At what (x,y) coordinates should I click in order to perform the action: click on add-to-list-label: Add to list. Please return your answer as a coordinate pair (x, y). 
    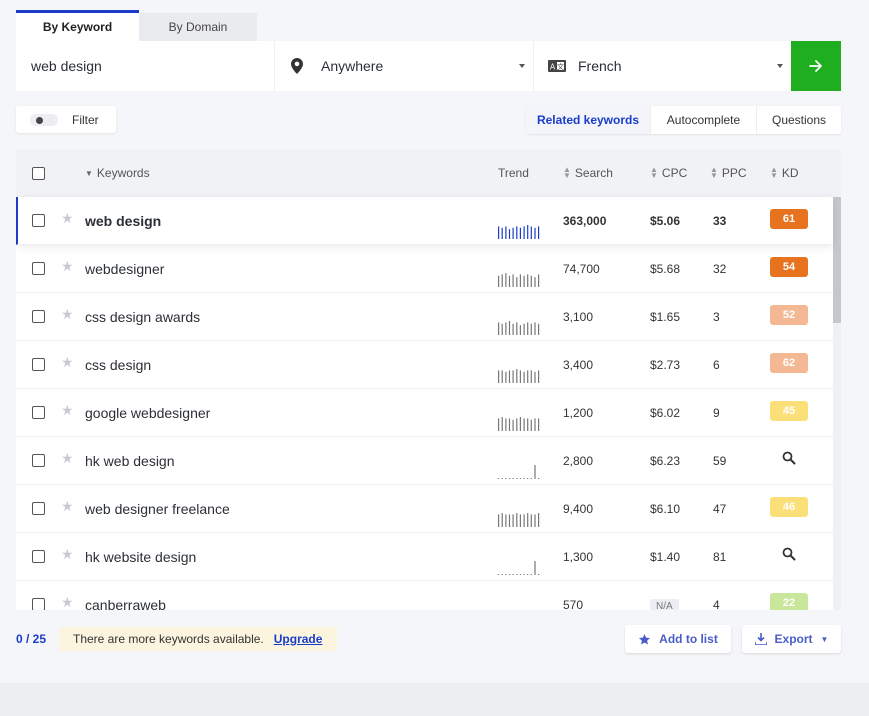
    Looking at the image, I should click on (688, 639).